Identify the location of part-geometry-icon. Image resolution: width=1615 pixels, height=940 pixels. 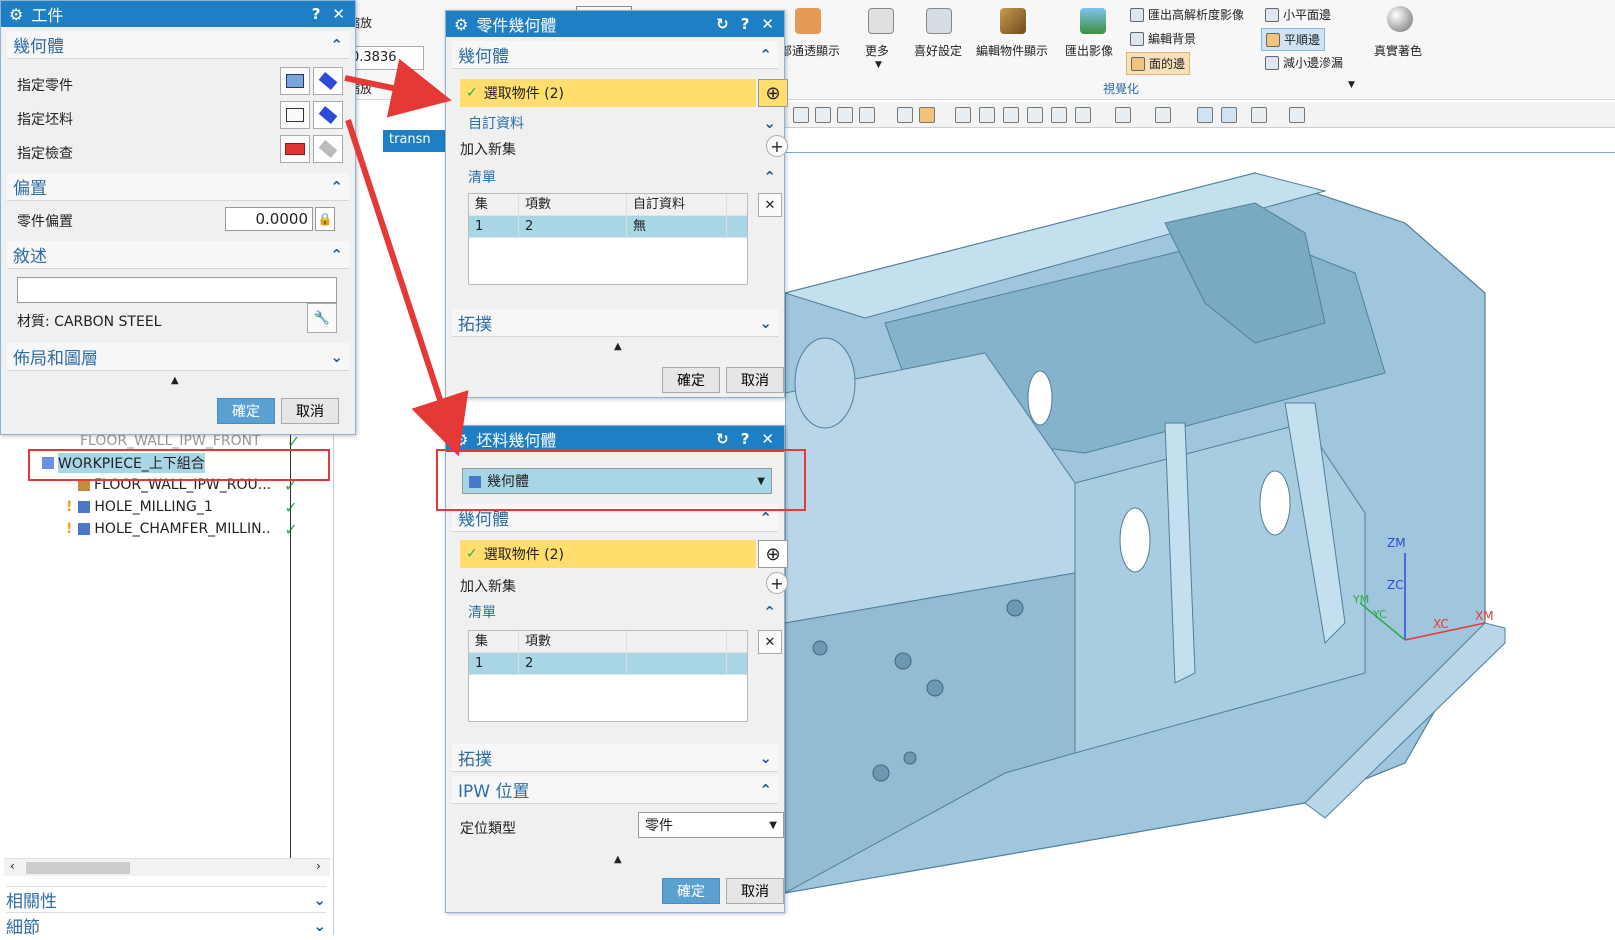
(295, 81).